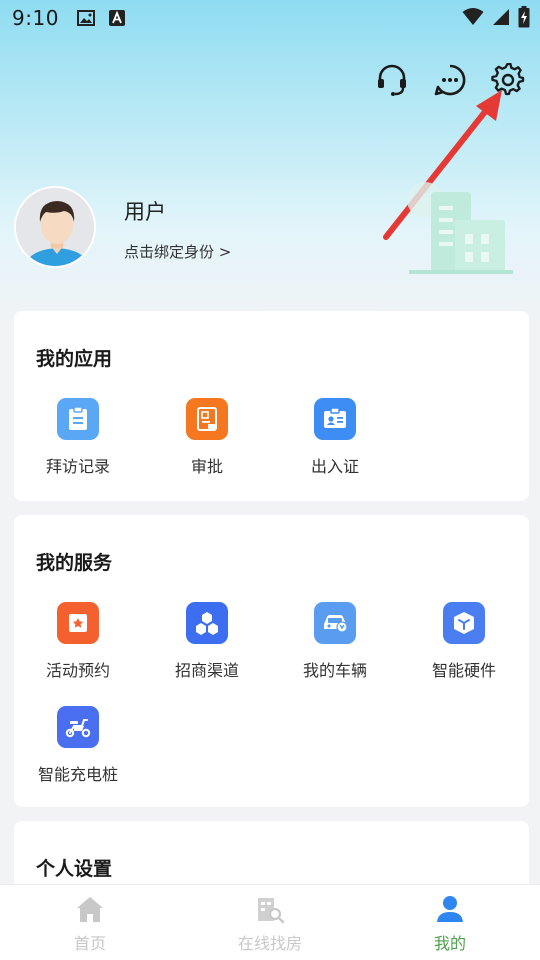 This screenshot has height=960, width=540. Describe the element at coordinates (473, 19) in the screenshot. I see `wifi-icon` at that location.